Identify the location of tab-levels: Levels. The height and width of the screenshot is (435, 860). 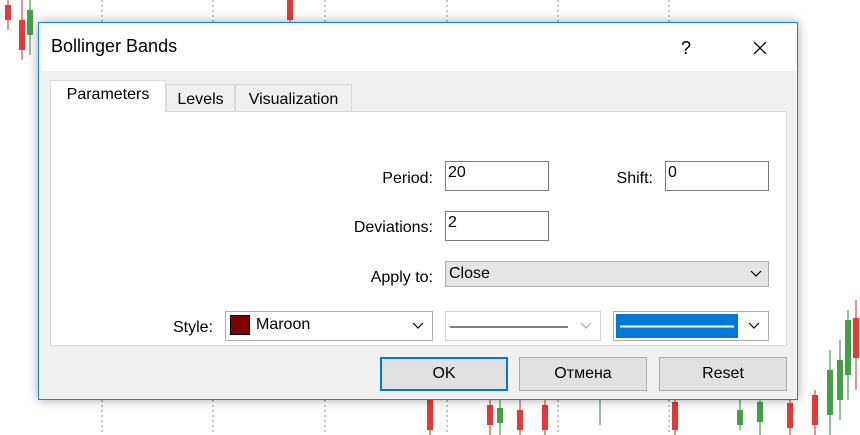
(200, 97).